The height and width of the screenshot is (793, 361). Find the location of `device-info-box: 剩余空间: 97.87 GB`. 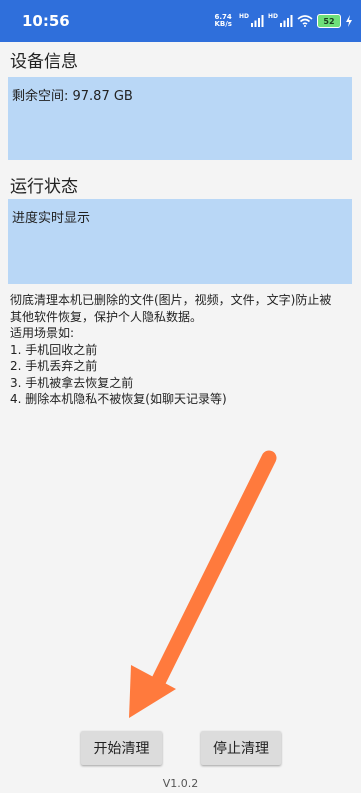

device-info-box: 剩余空间: 97.87 GB is located at coordinates (180, 118).